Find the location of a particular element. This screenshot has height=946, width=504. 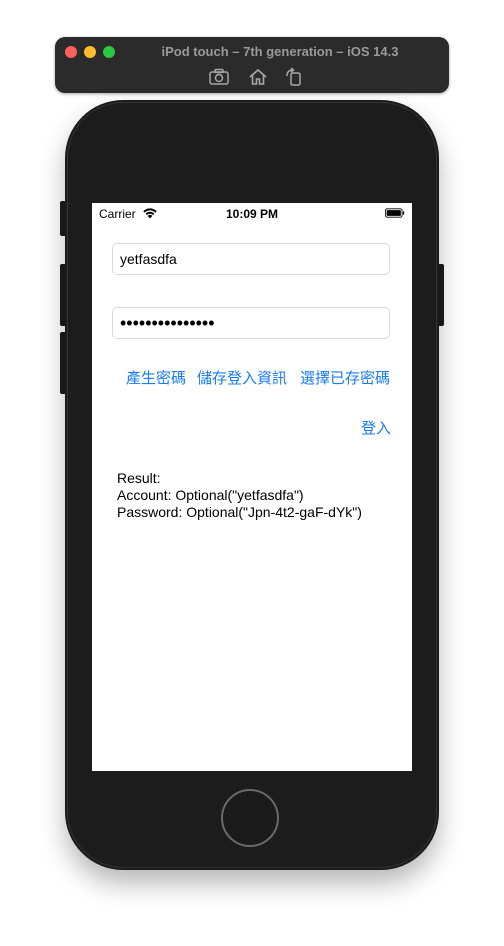

login-button: 登入 is located at coordinates (376, 427).